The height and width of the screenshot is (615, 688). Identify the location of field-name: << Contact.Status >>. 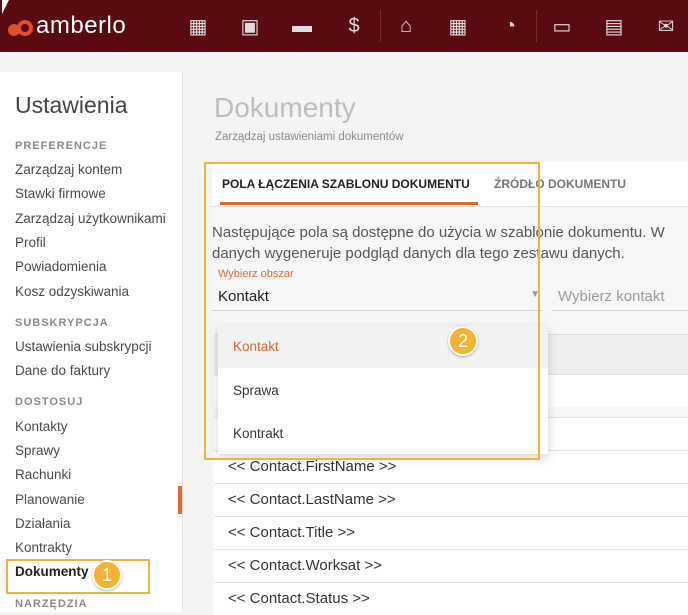
(299, 598).